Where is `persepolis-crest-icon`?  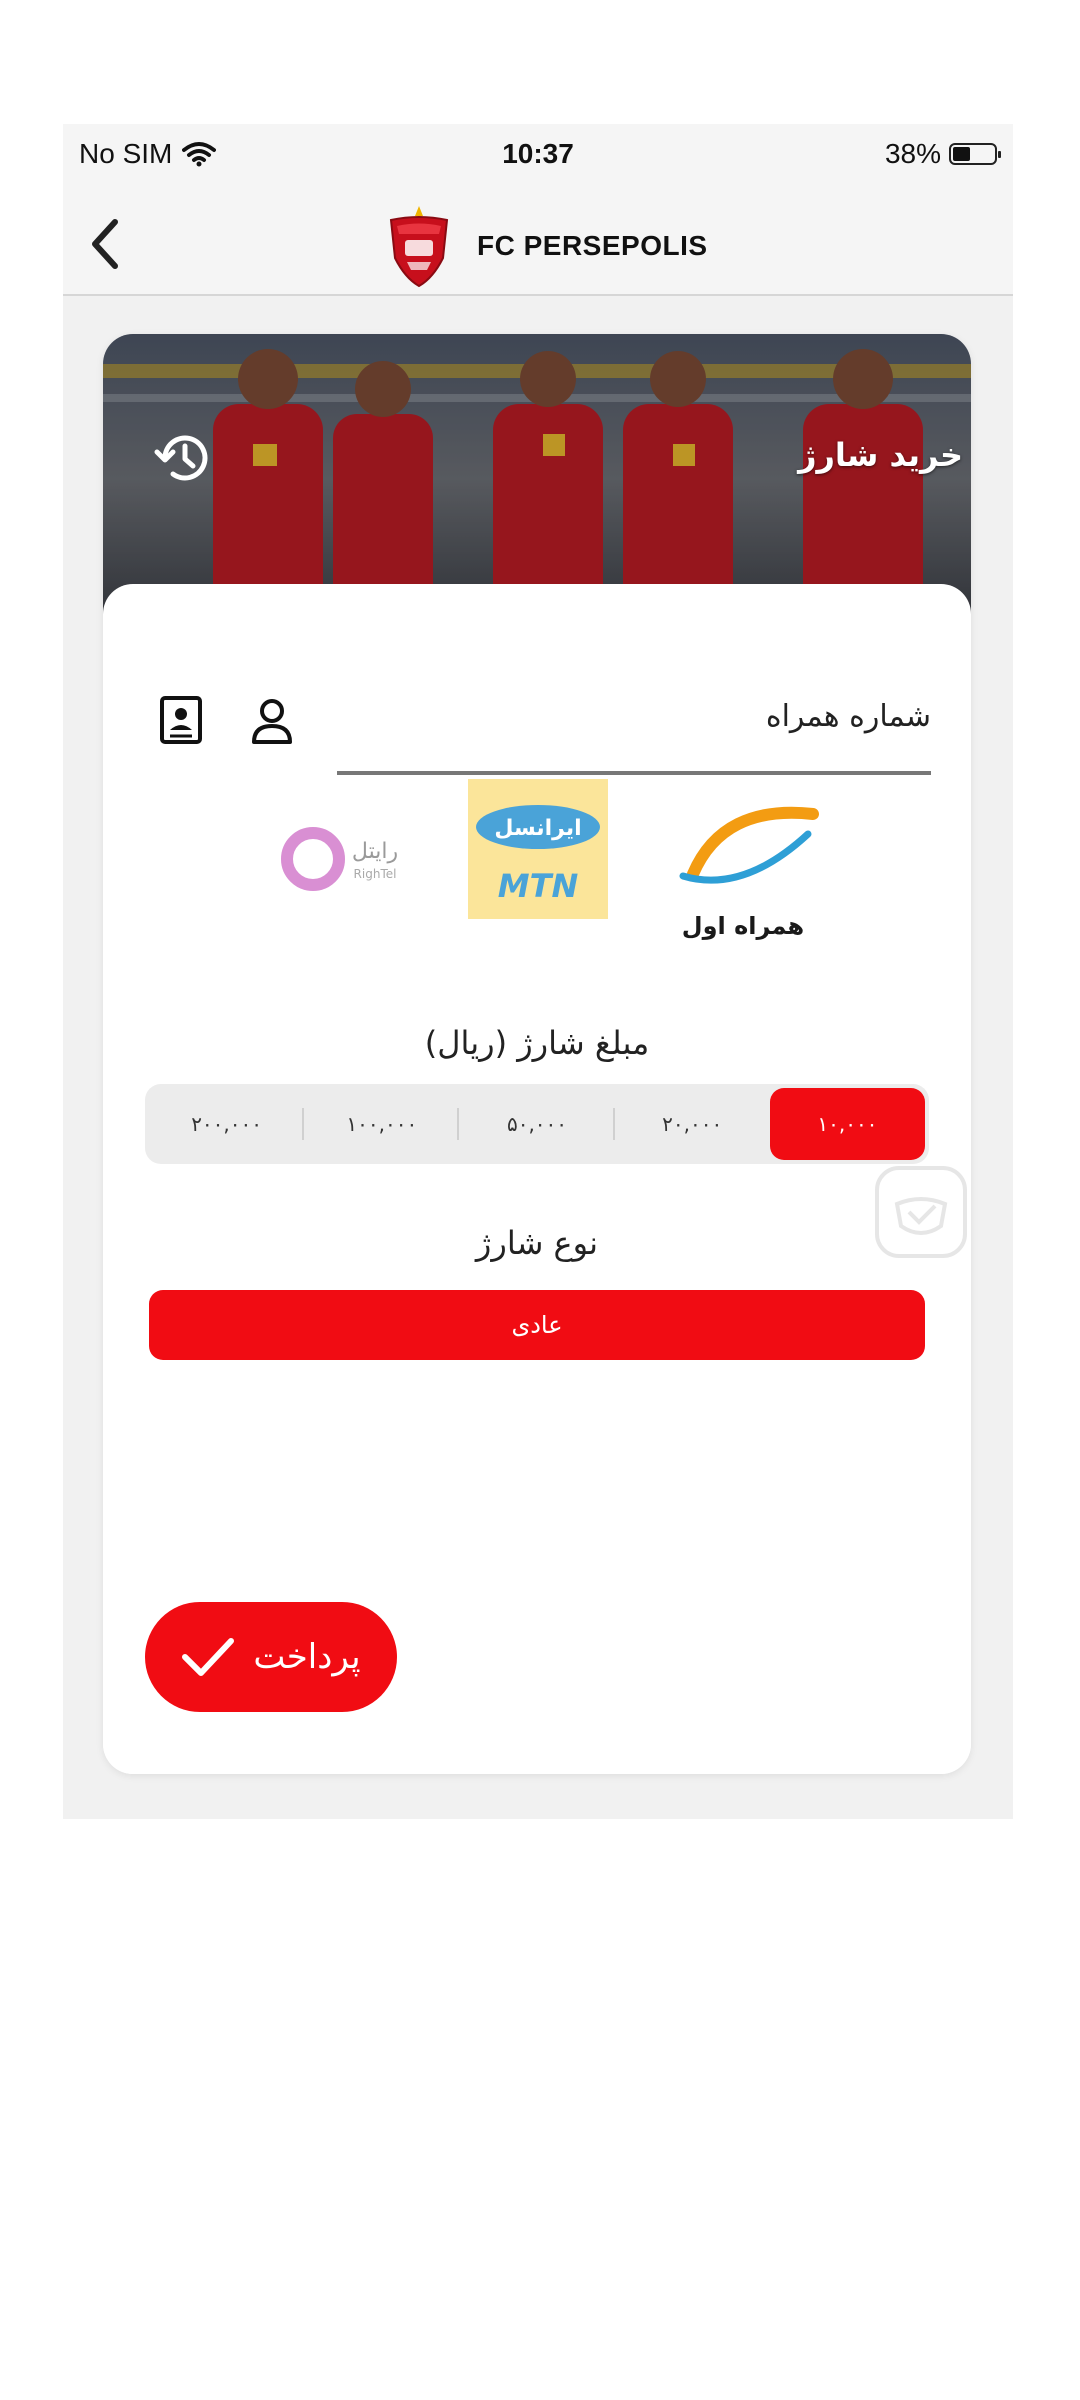 persepolis-crest-icon is located at coordinates (419, 247).